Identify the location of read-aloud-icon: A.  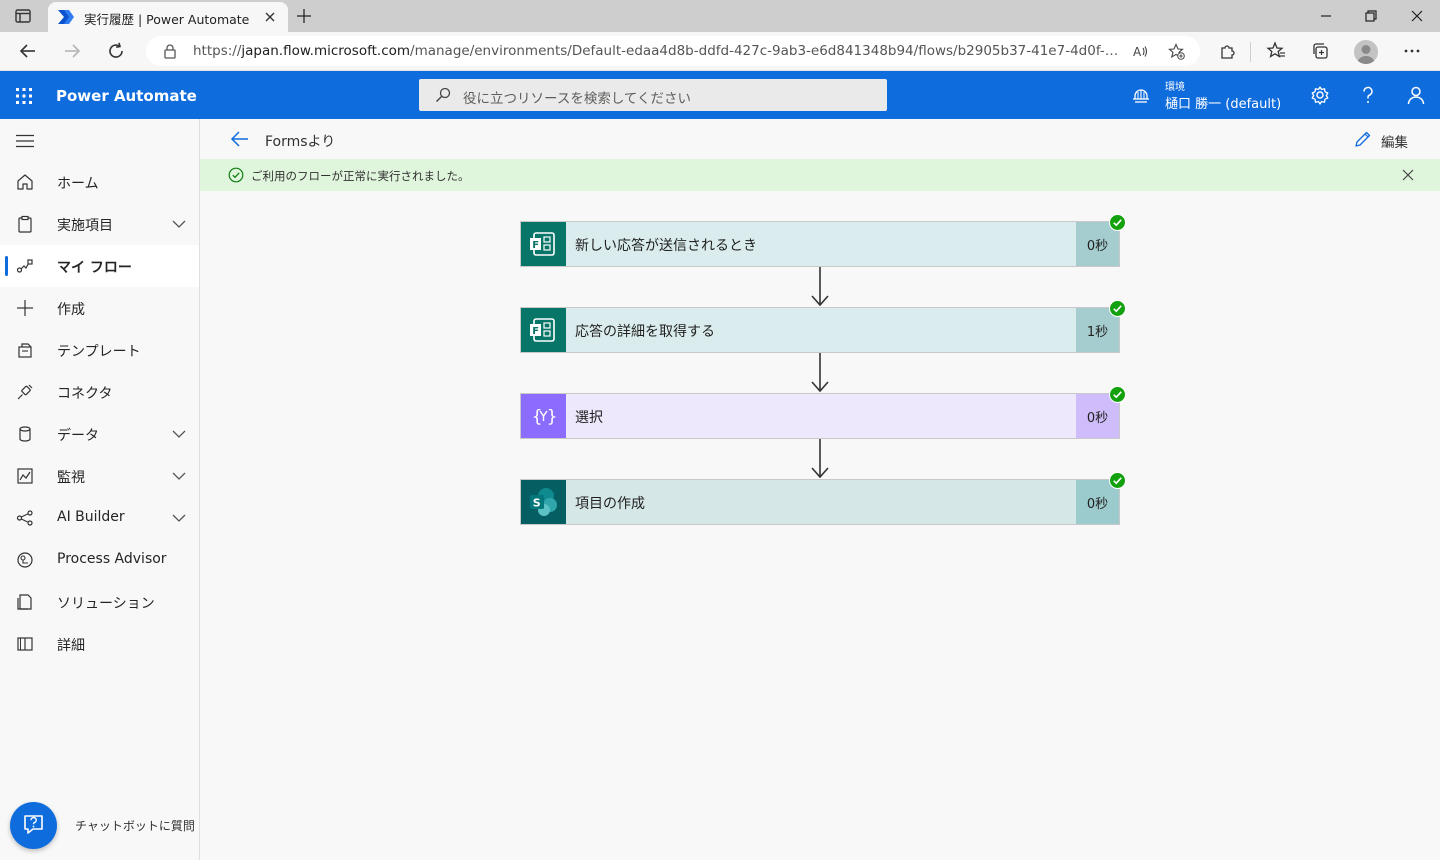
(1140, 51).